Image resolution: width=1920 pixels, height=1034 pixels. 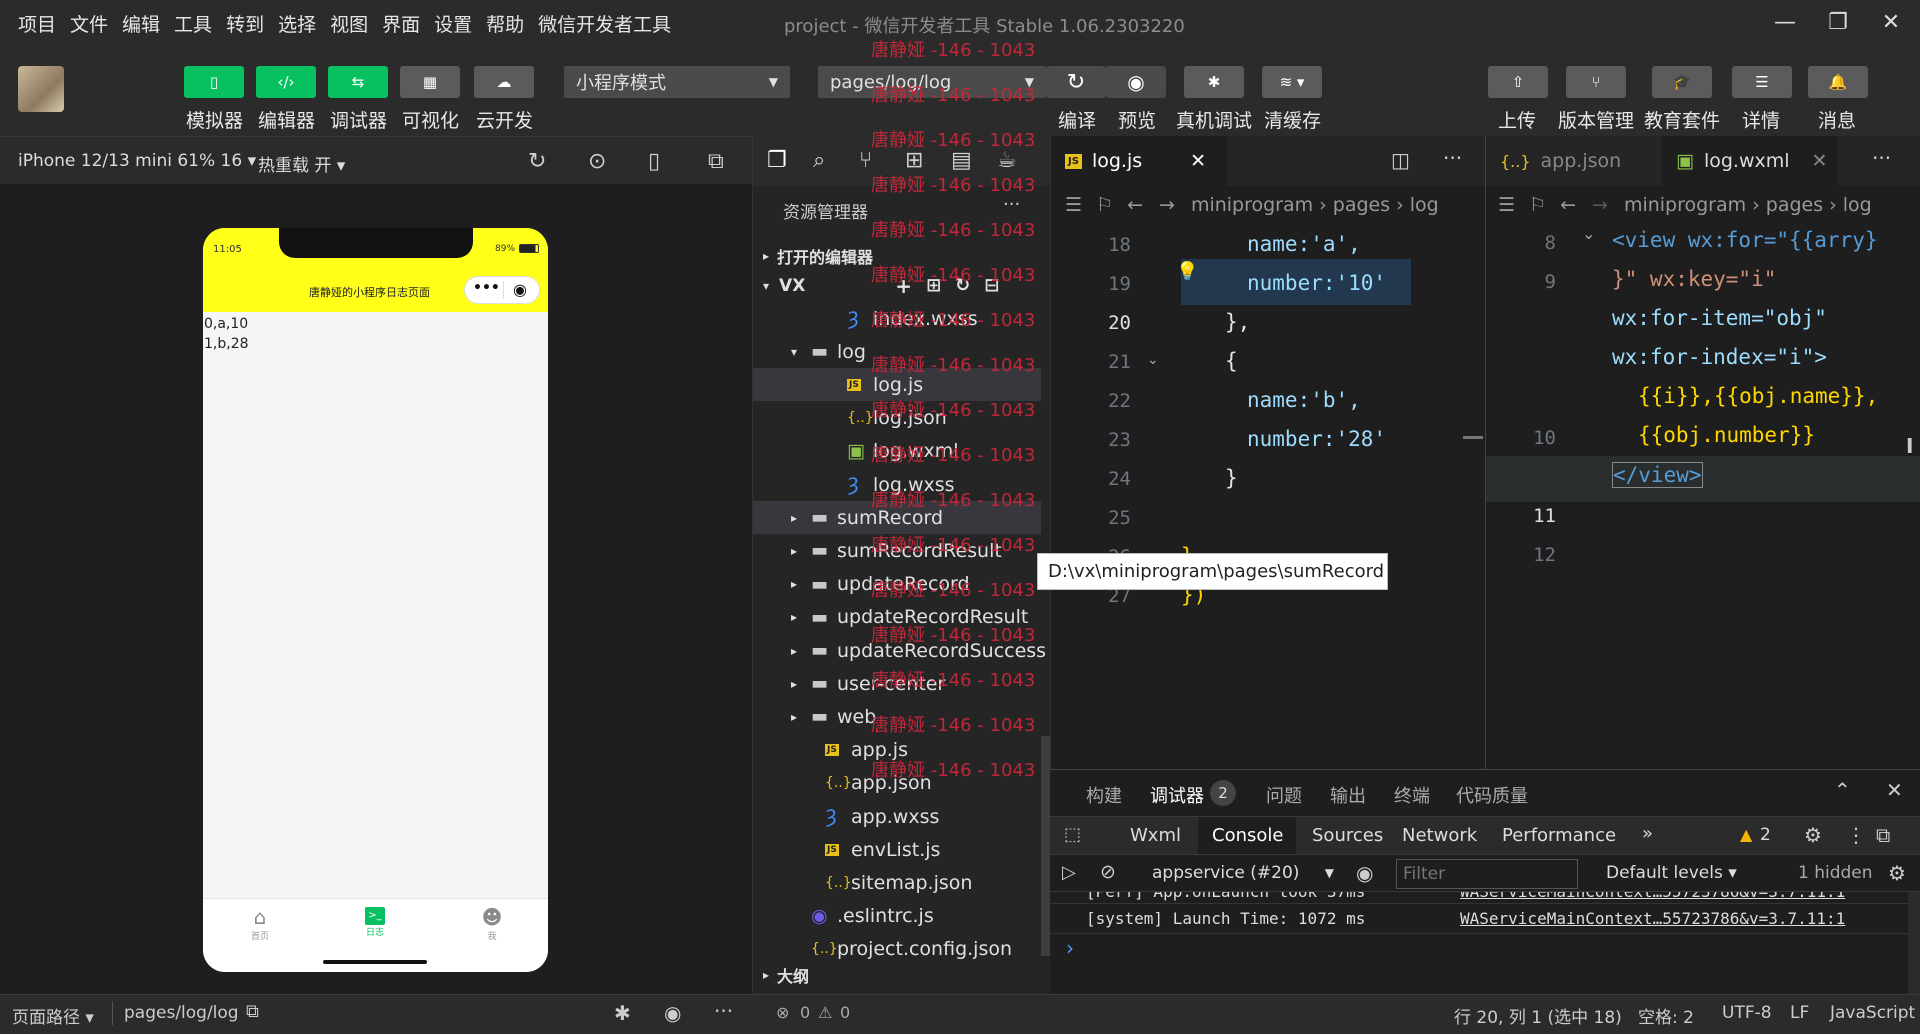 I want to click on debugger-button: ⇆, so click(x=358, y=82).